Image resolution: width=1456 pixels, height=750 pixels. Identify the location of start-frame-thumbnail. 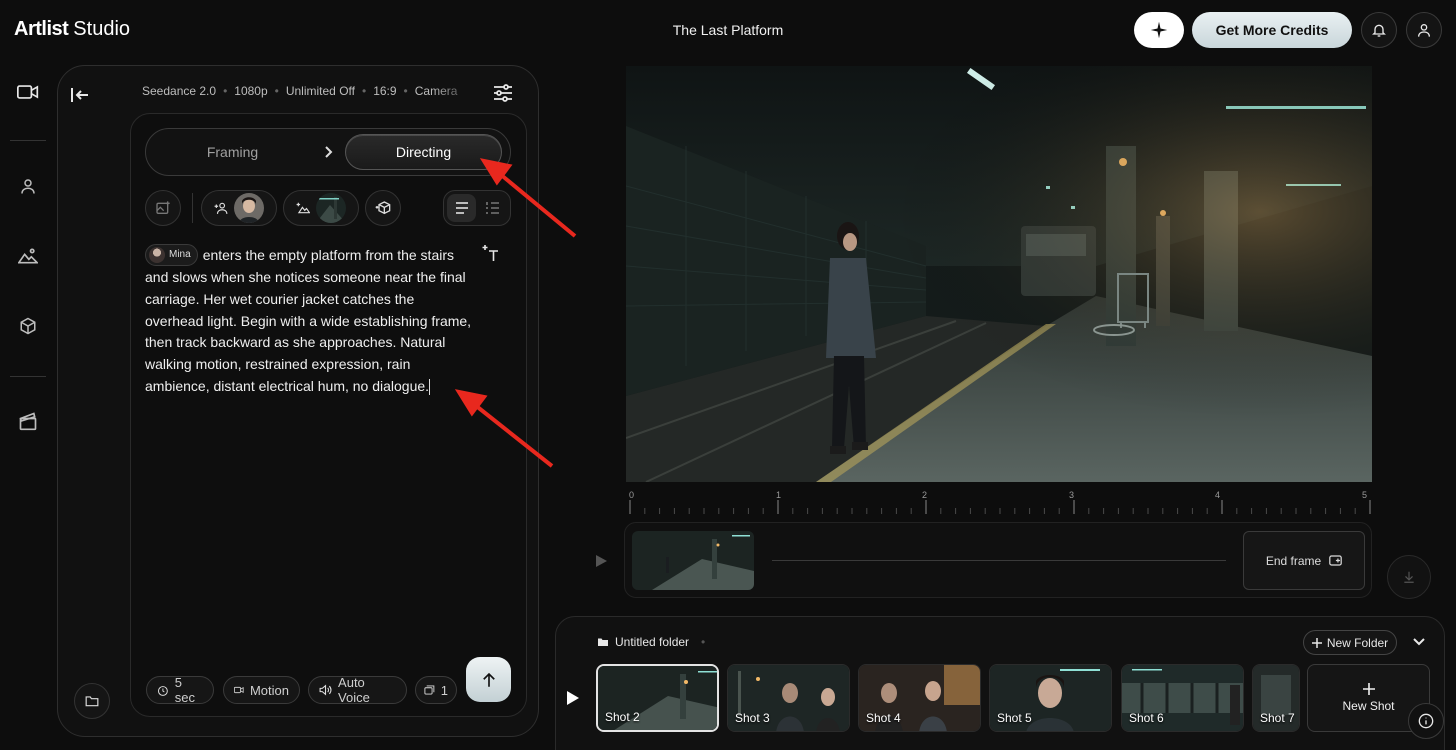
(693, 560).